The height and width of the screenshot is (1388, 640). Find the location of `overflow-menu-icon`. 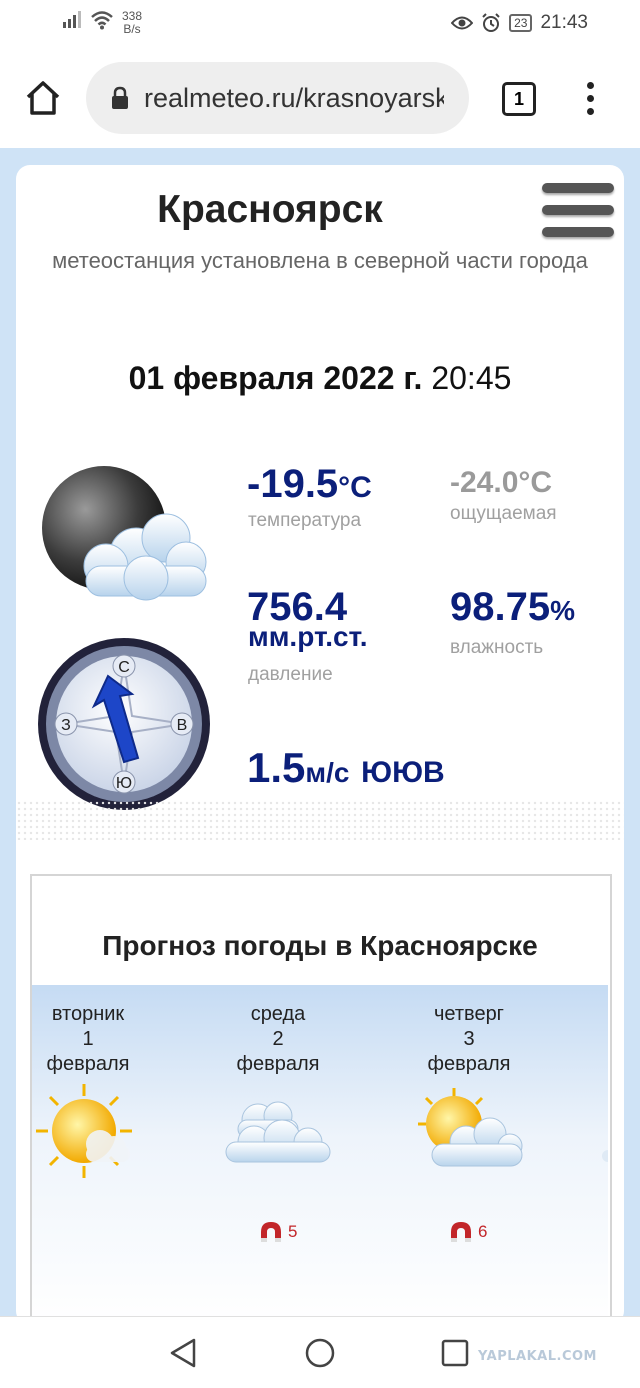

overflow-menu-icon is located at coordinates (590, 99).